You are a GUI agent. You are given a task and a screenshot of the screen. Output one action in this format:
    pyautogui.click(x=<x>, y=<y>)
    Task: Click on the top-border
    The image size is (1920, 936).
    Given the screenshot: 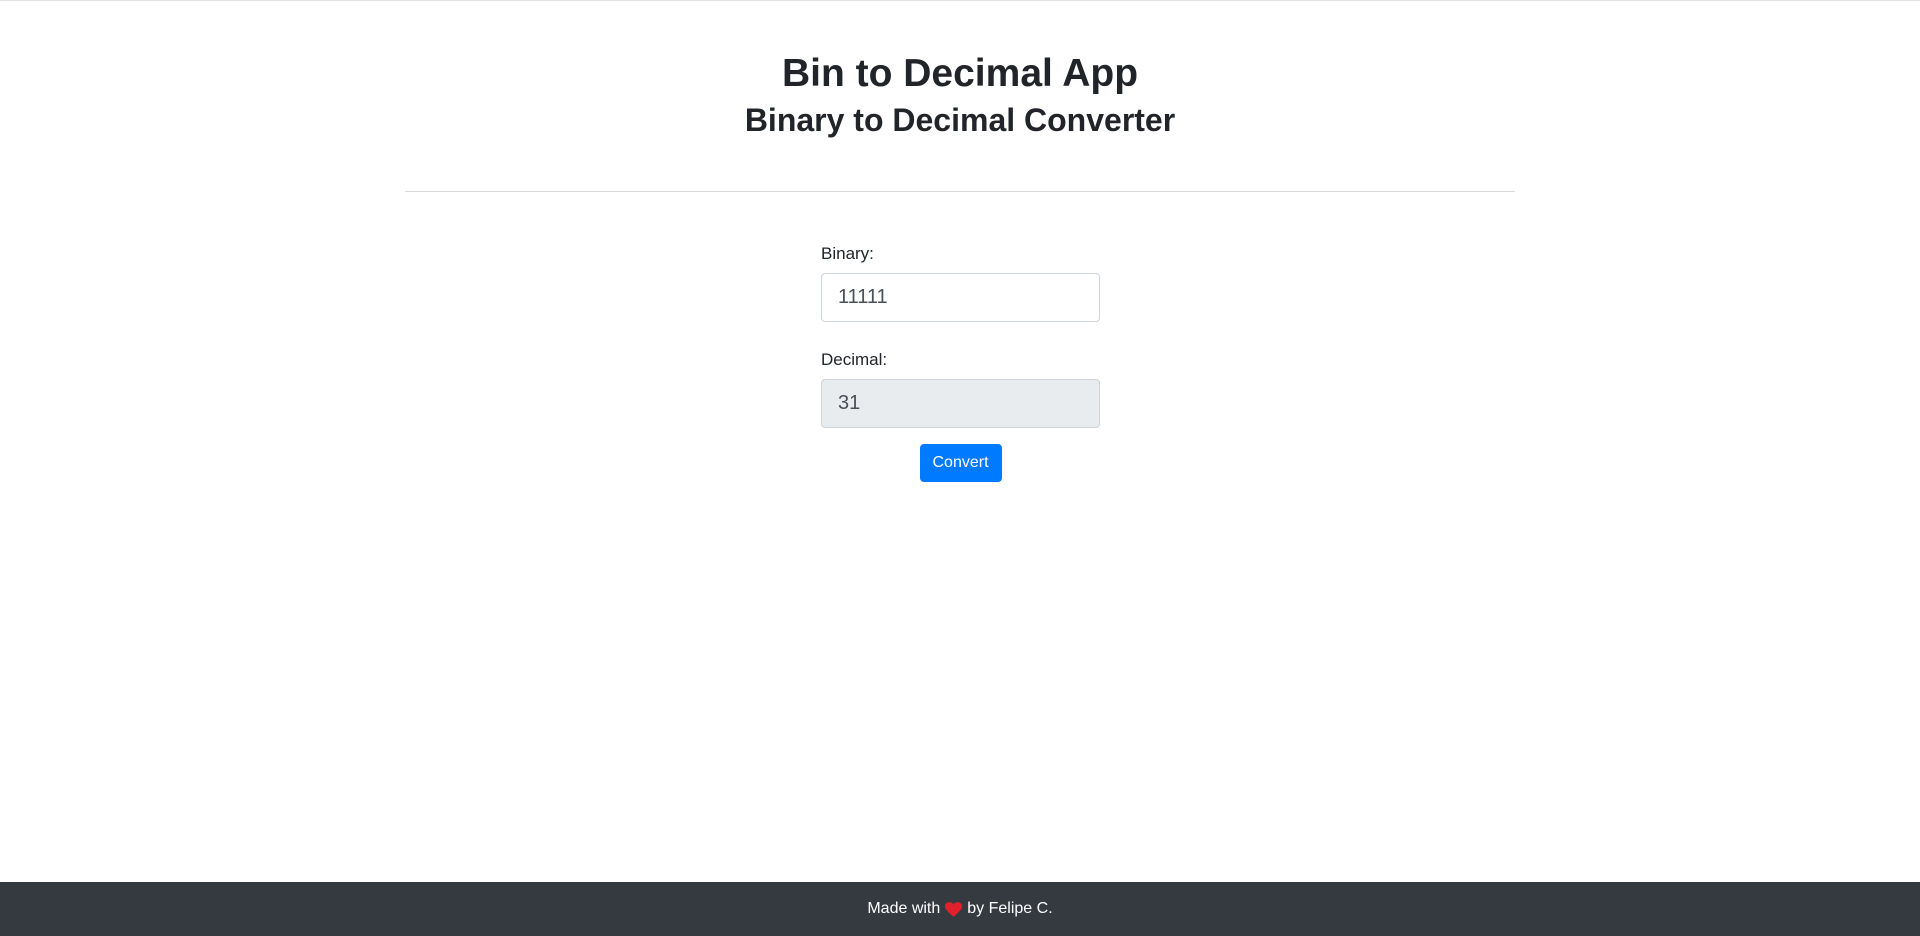 What is the action you would take?
    pyautogui.click(x=960, y=0)
    